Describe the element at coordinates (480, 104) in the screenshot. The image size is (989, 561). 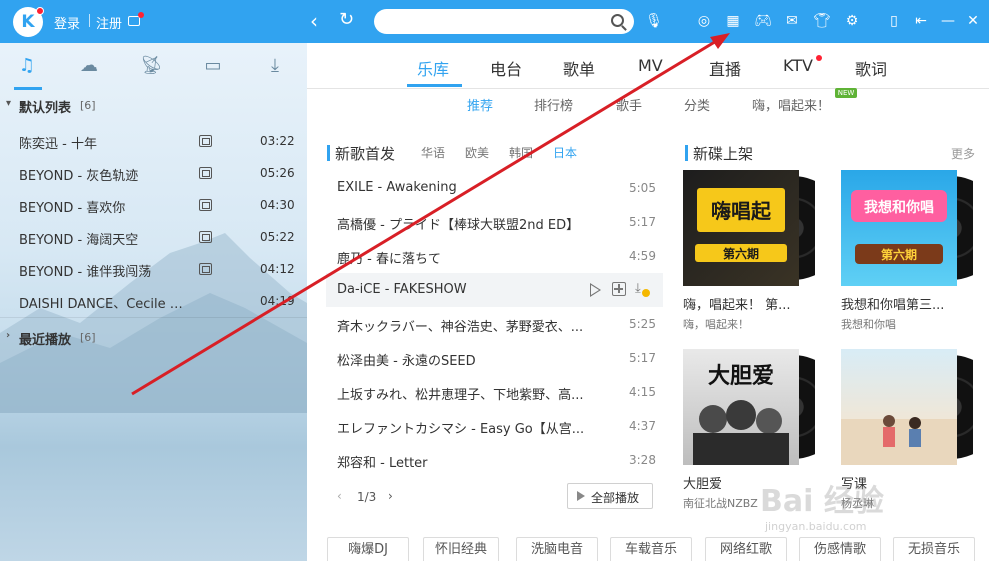
I see `subtab-recommend: 推荐` at that location.